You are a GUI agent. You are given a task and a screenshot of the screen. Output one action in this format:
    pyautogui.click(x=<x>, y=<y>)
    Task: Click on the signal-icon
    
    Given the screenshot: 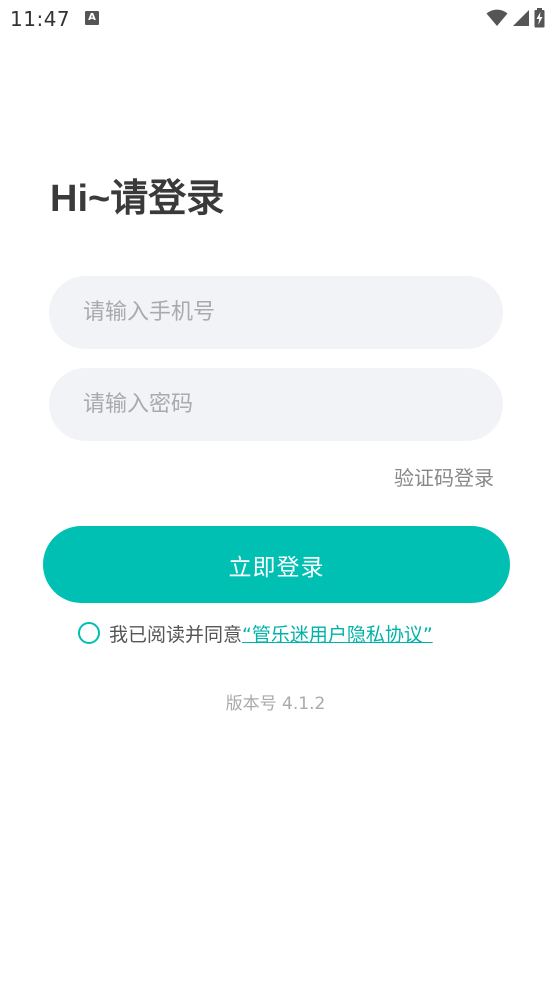 What is the action you would take?
    pyautogui.click(x=521, y=18)
    